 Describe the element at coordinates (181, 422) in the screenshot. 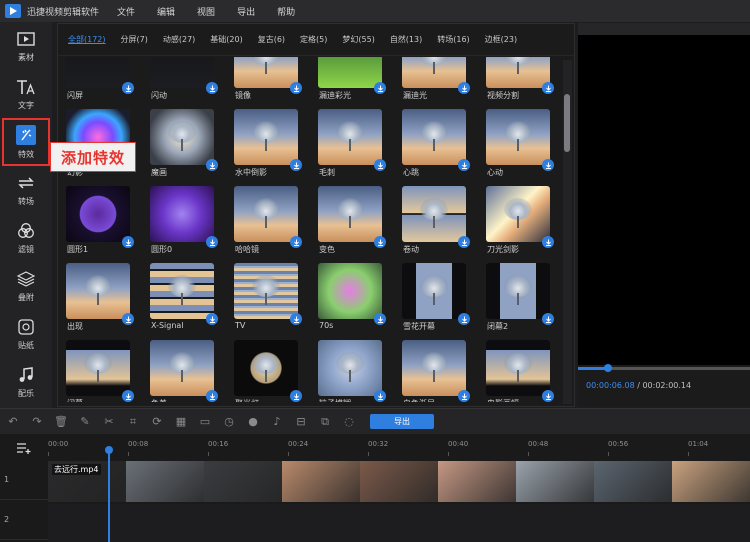

I see `mosaic-icon: ▦` at that location.